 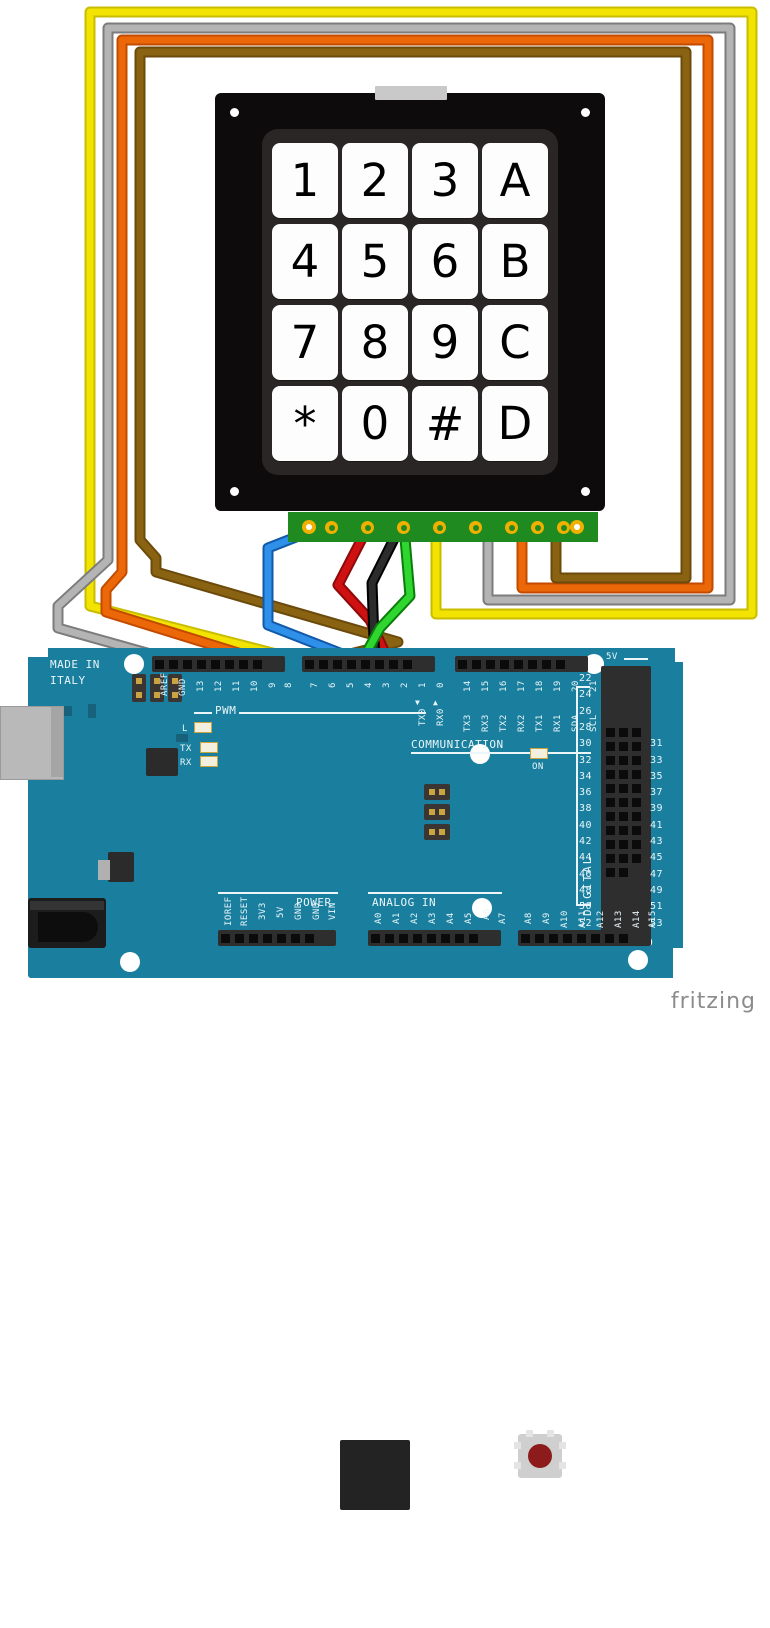 What do you see at coordinates (595, 938) in the screenshot?
I see `socket-a13` at bounding box center [595, 938].